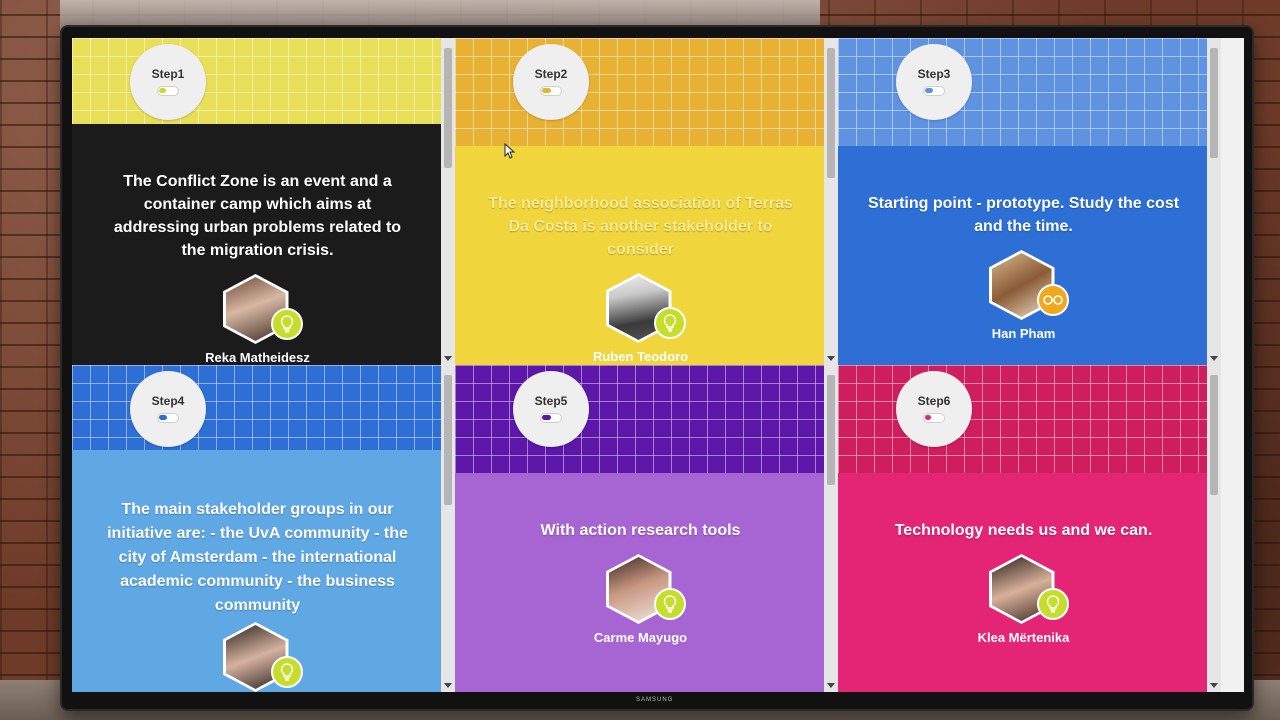 The height and width of the screenshot is (720, 1280). What do you see at coordinates (168, 73) in the screenshot?
I see `step-label: Step1` at bounding box center [168, 73].